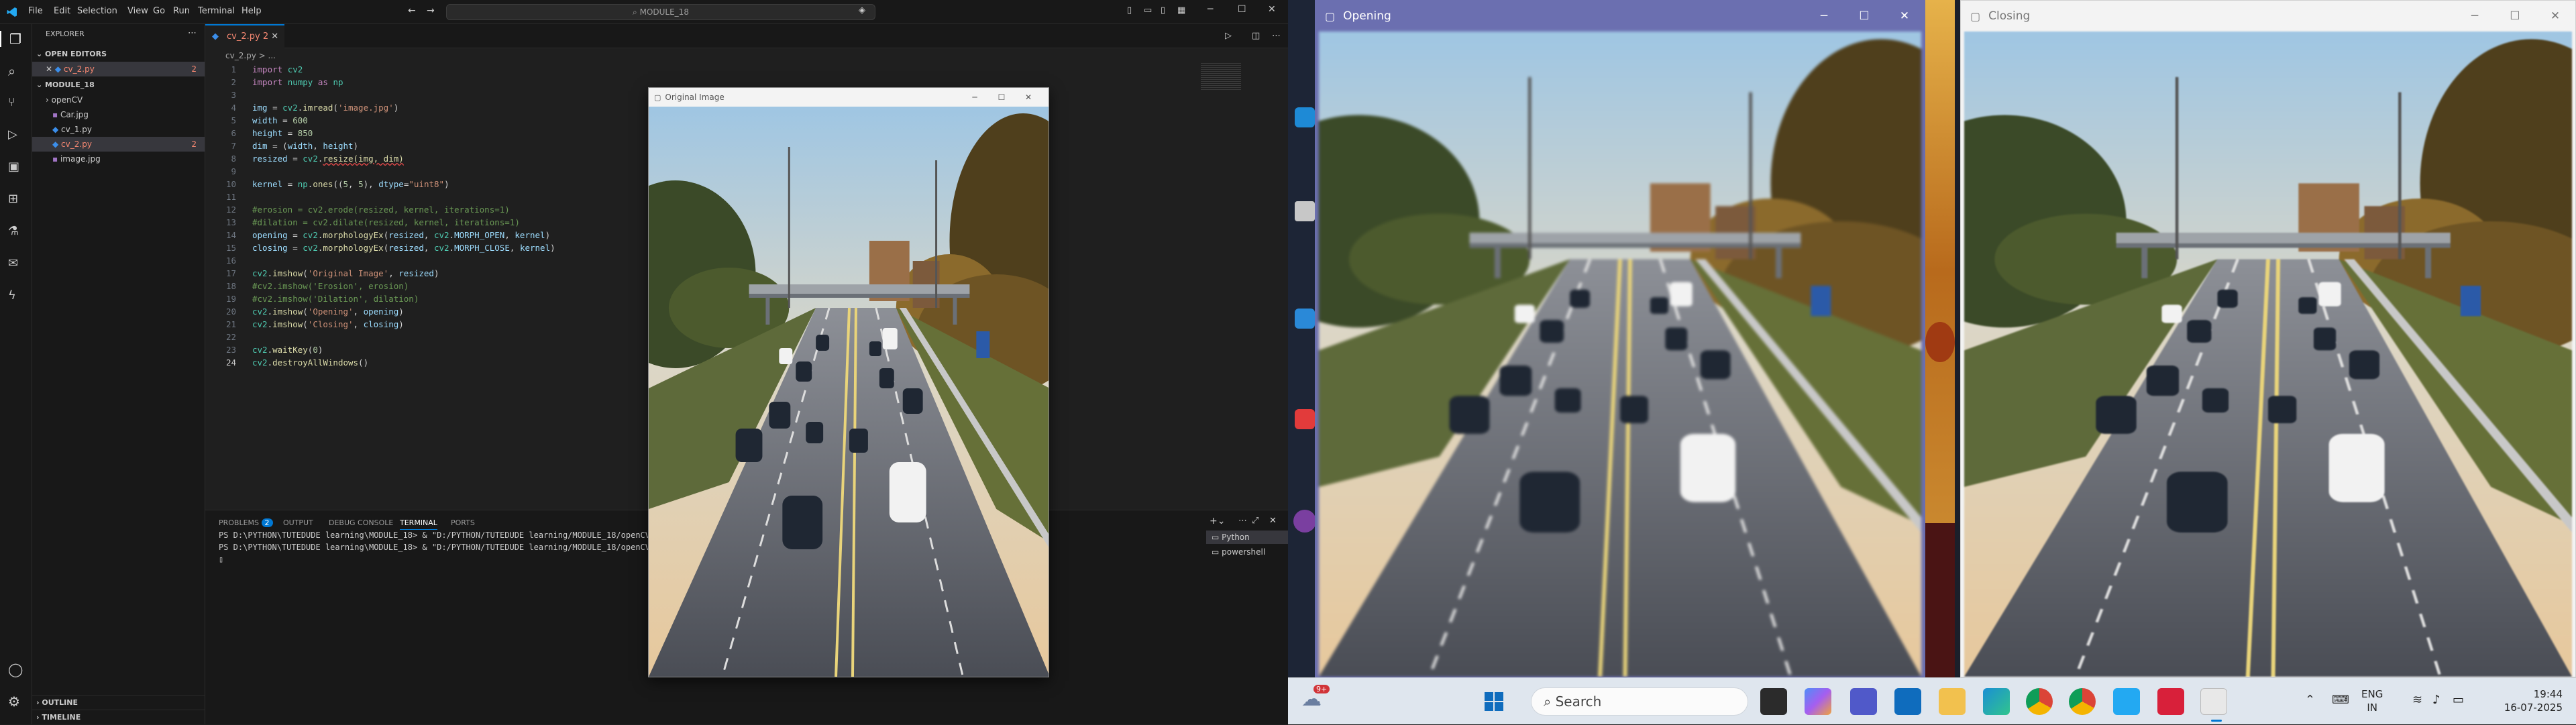 The width and height of the screenshot is (2576, 725). Describe the element at coordinates (2039, 701) in the screenshot. I see `chrome-icon` at that location.